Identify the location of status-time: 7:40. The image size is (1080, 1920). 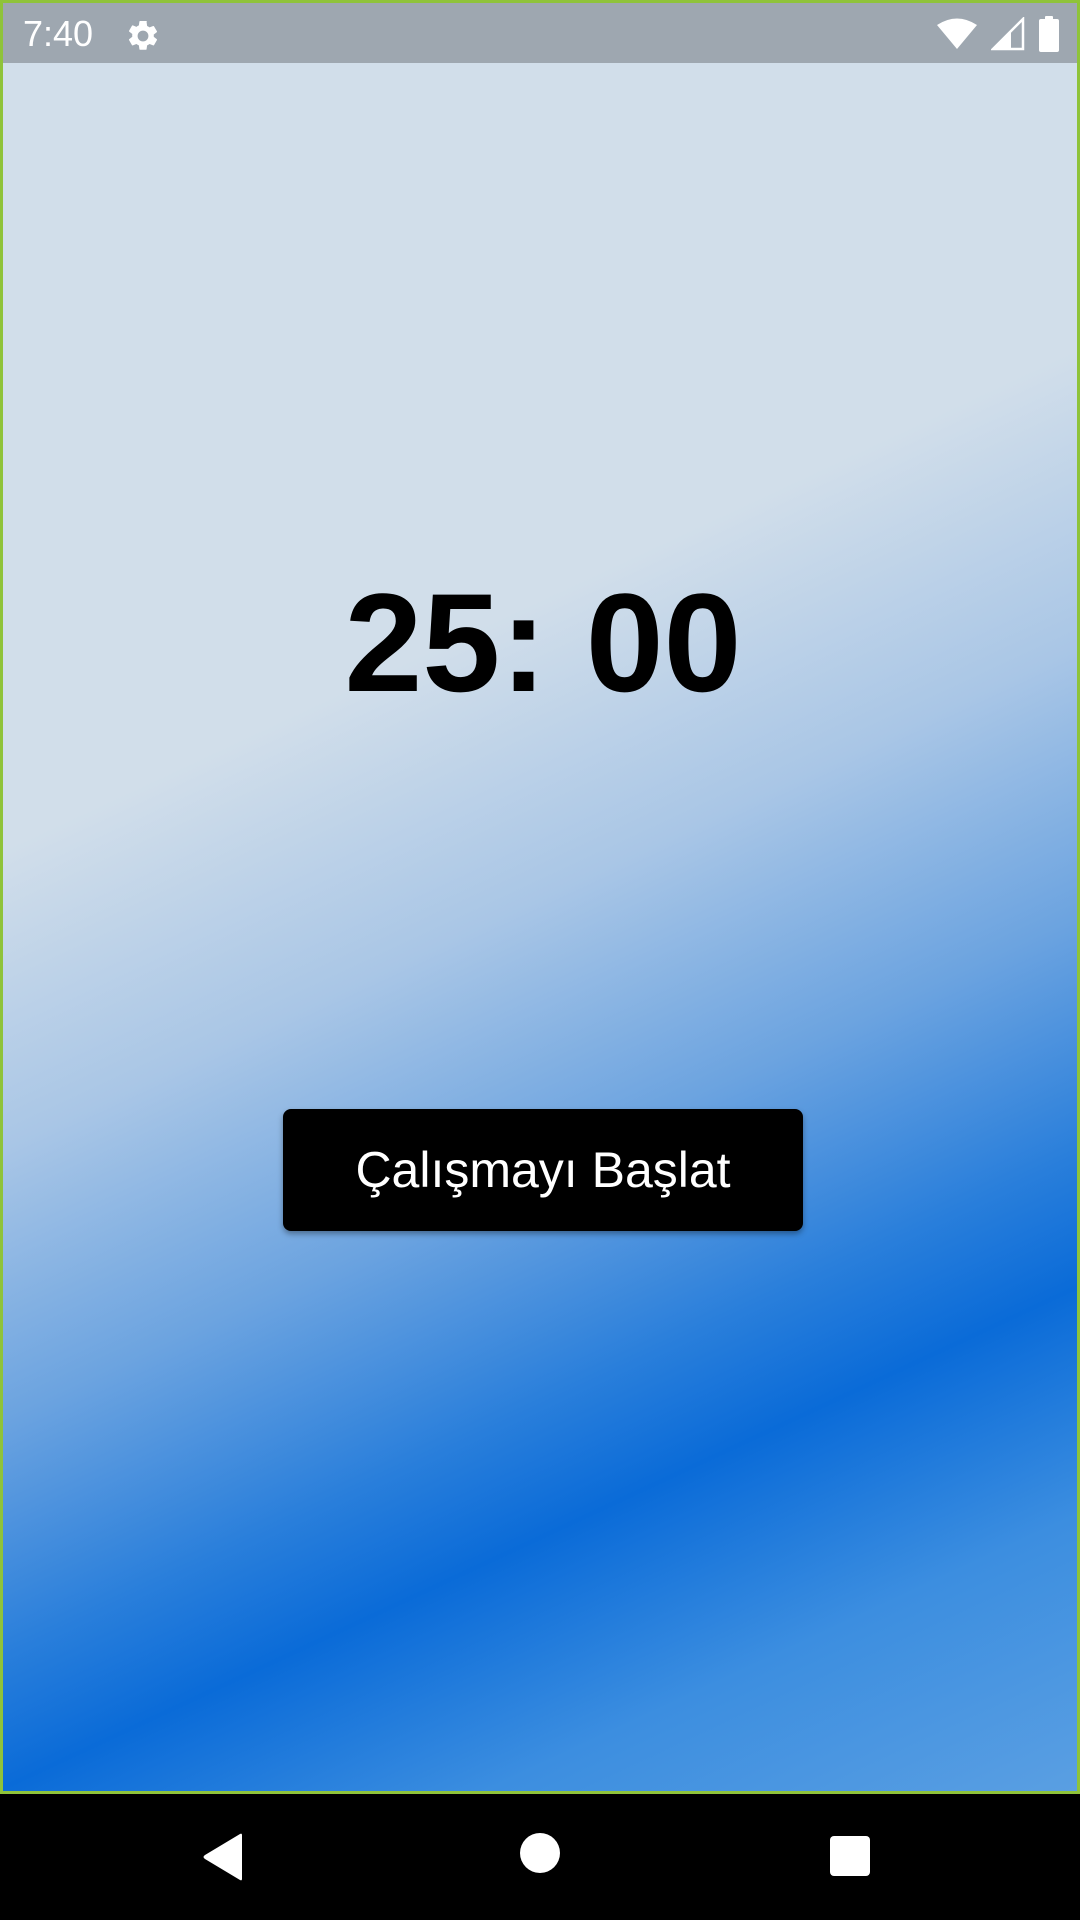
(58, 33).